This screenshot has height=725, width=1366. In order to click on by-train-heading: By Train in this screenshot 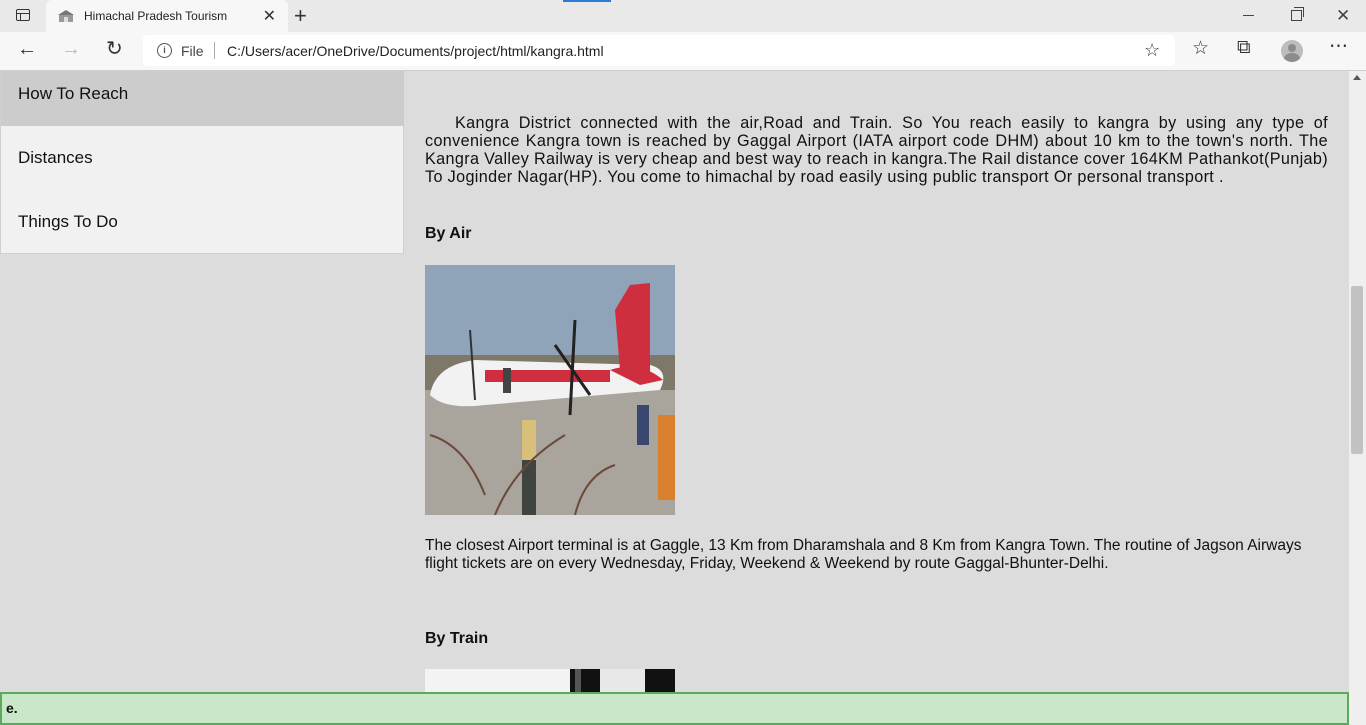, I will do `click(457, 638)`.